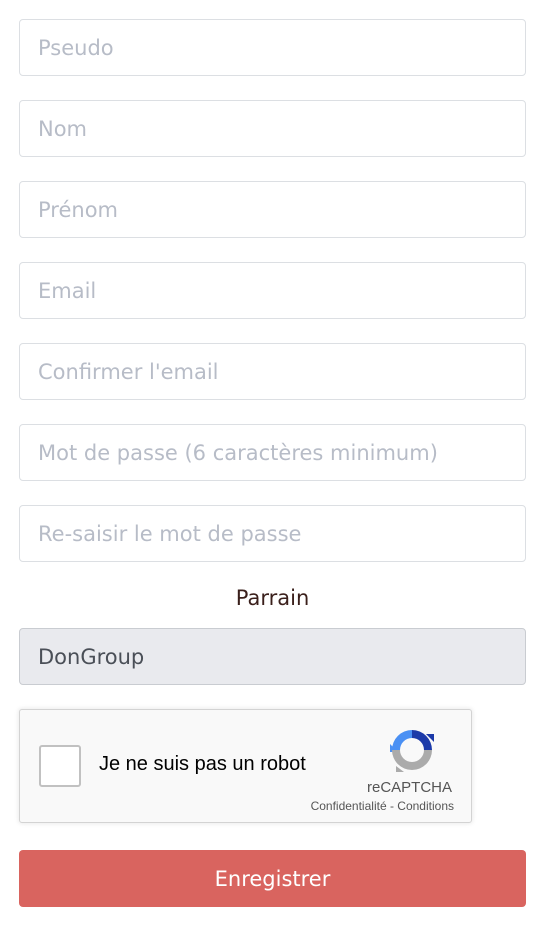  I want to click on password-input, so click(272, 452).